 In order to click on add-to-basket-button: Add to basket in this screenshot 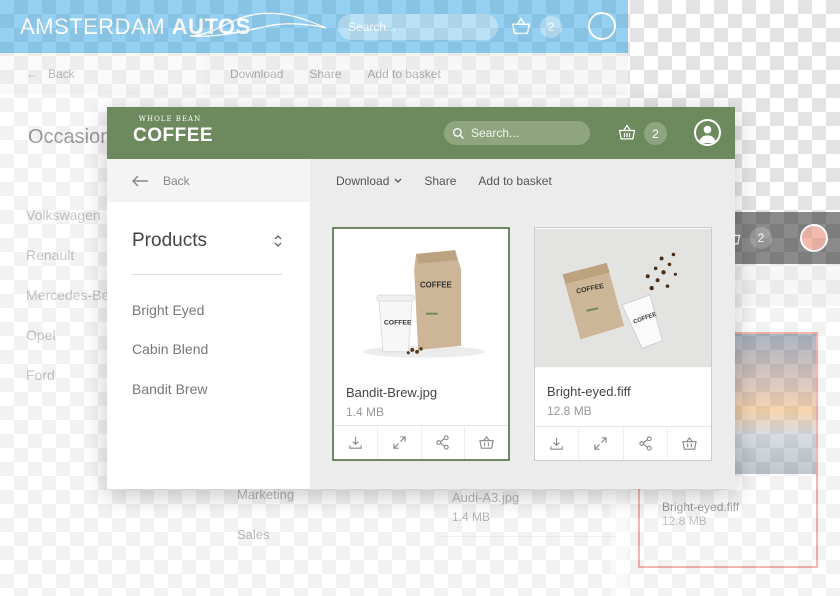, I will do `click(514, 181)`.